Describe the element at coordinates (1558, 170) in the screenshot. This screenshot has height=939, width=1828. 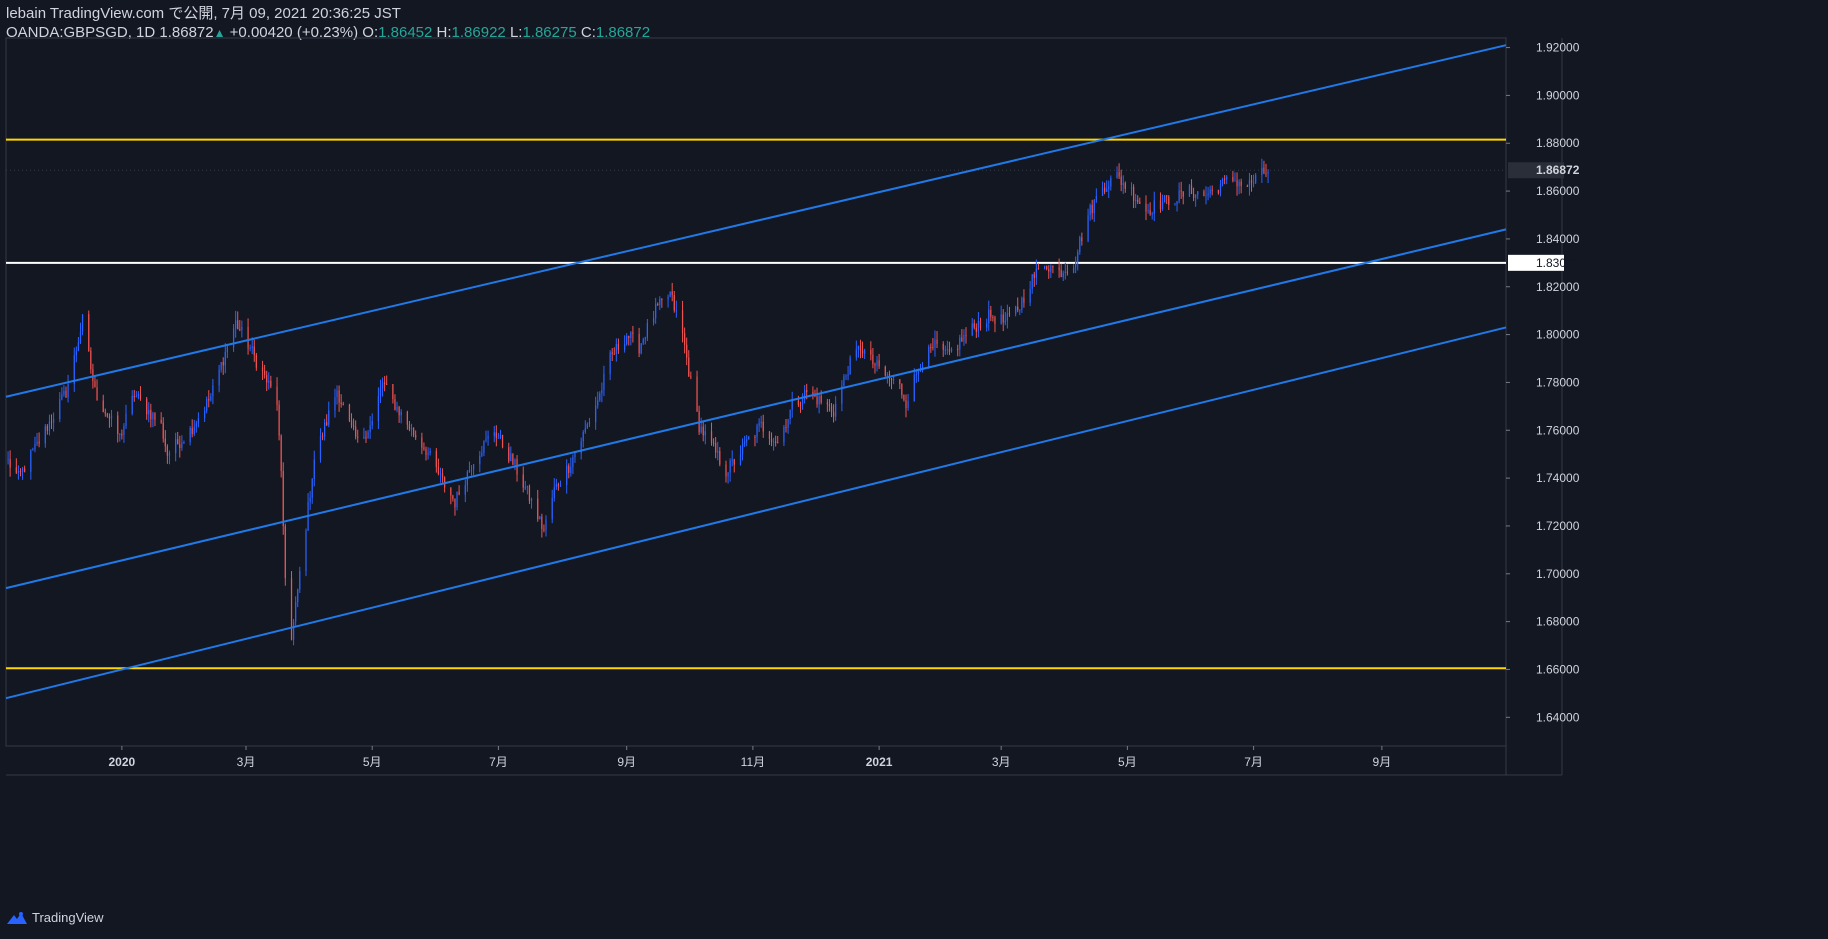
I see `last-price-label: 1.86872` at that location.